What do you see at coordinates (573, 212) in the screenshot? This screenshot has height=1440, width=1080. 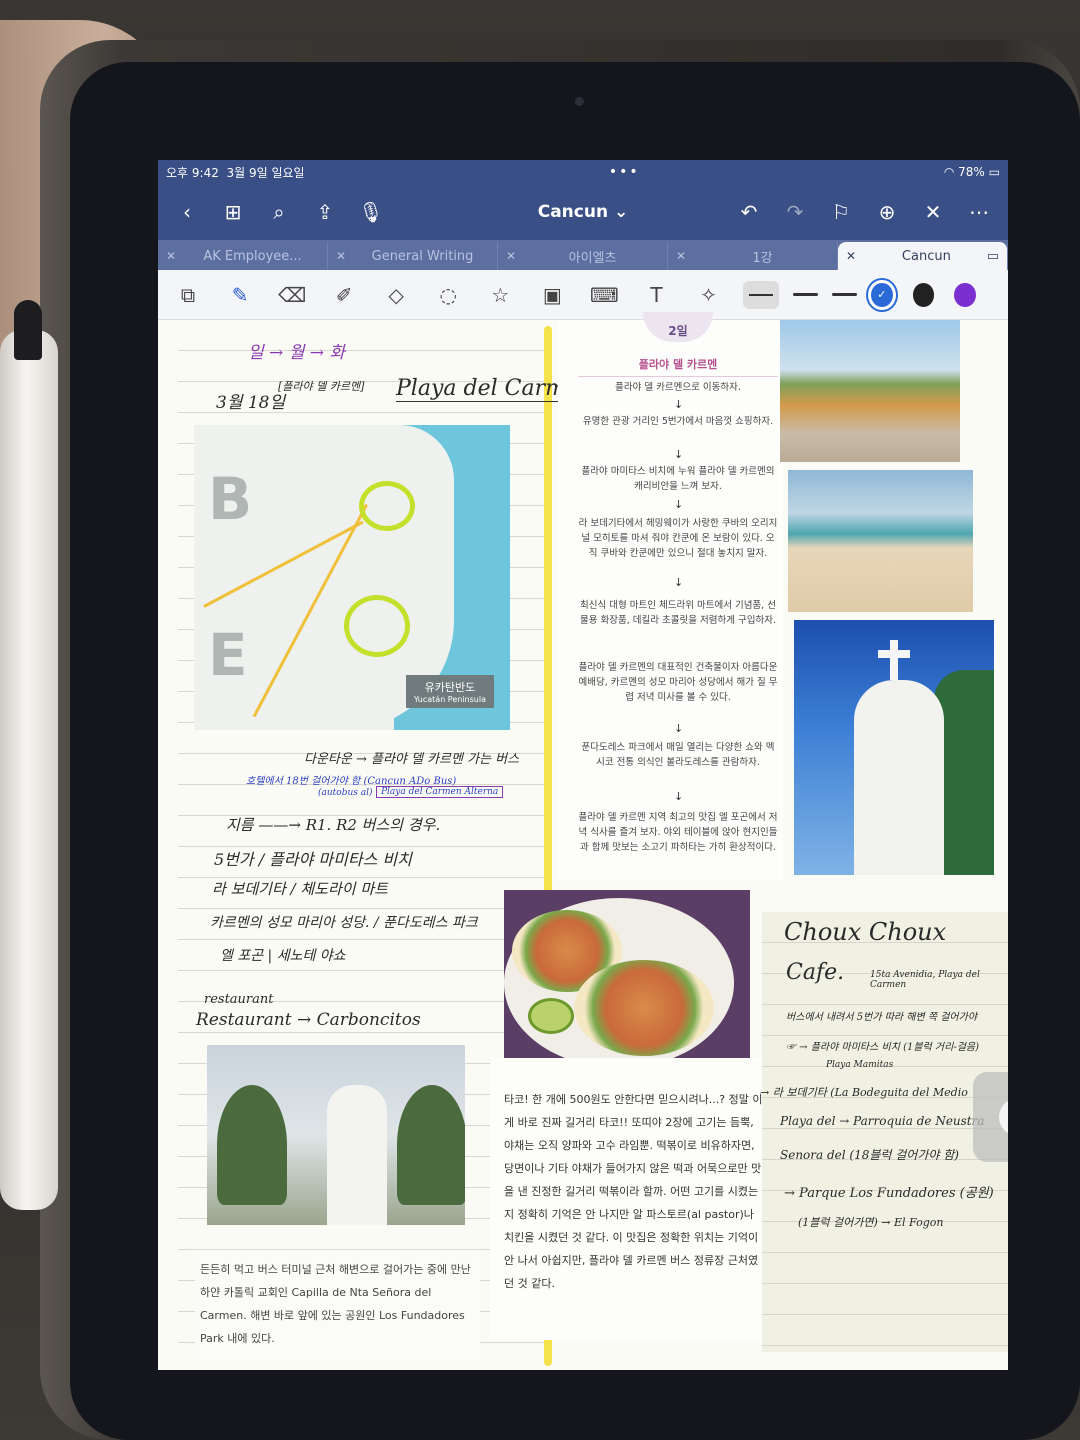 I see `document-title: Cancun` at bounding box center [573, 212].